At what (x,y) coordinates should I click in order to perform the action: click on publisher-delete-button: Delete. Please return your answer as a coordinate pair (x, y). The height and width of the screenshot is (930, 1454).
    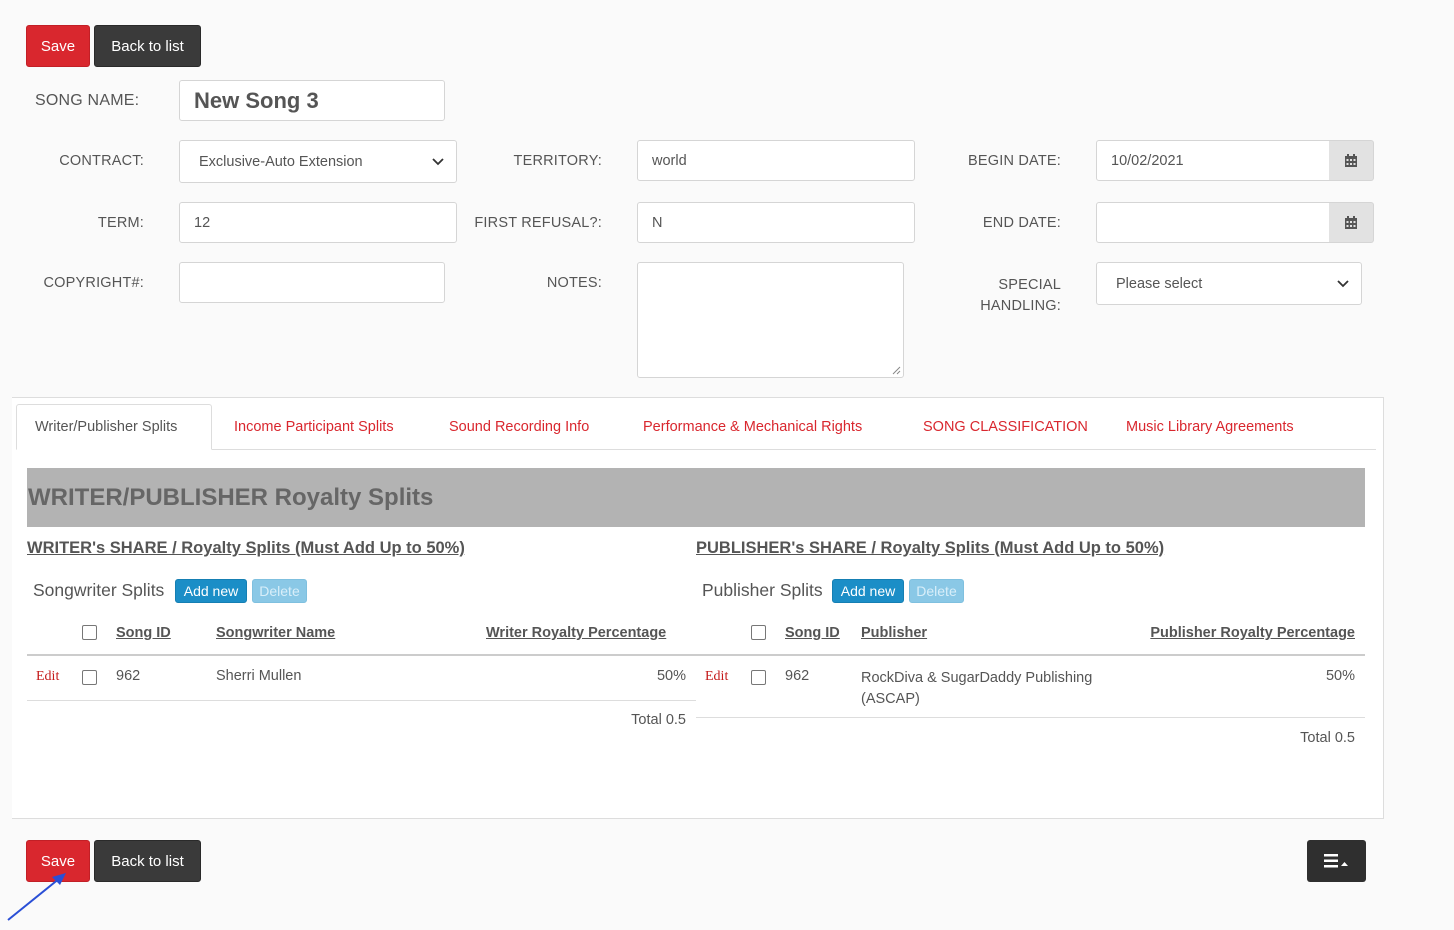
    Looking at the image, I should click on (936, 591).